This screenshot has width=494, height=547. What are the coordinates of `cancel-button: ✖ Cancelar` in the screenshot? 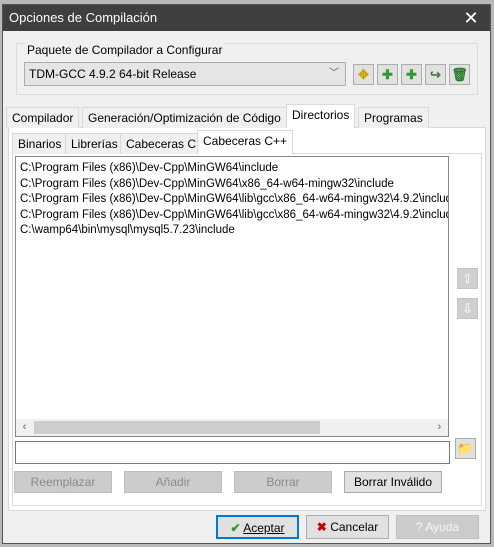 It's located at (347, 527).